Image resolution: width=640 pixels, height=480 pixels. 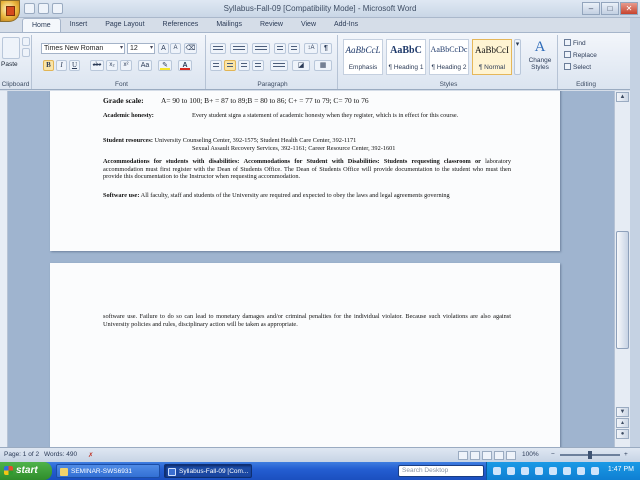 I want to click on tab-view: View, so click(x=308, y=25).